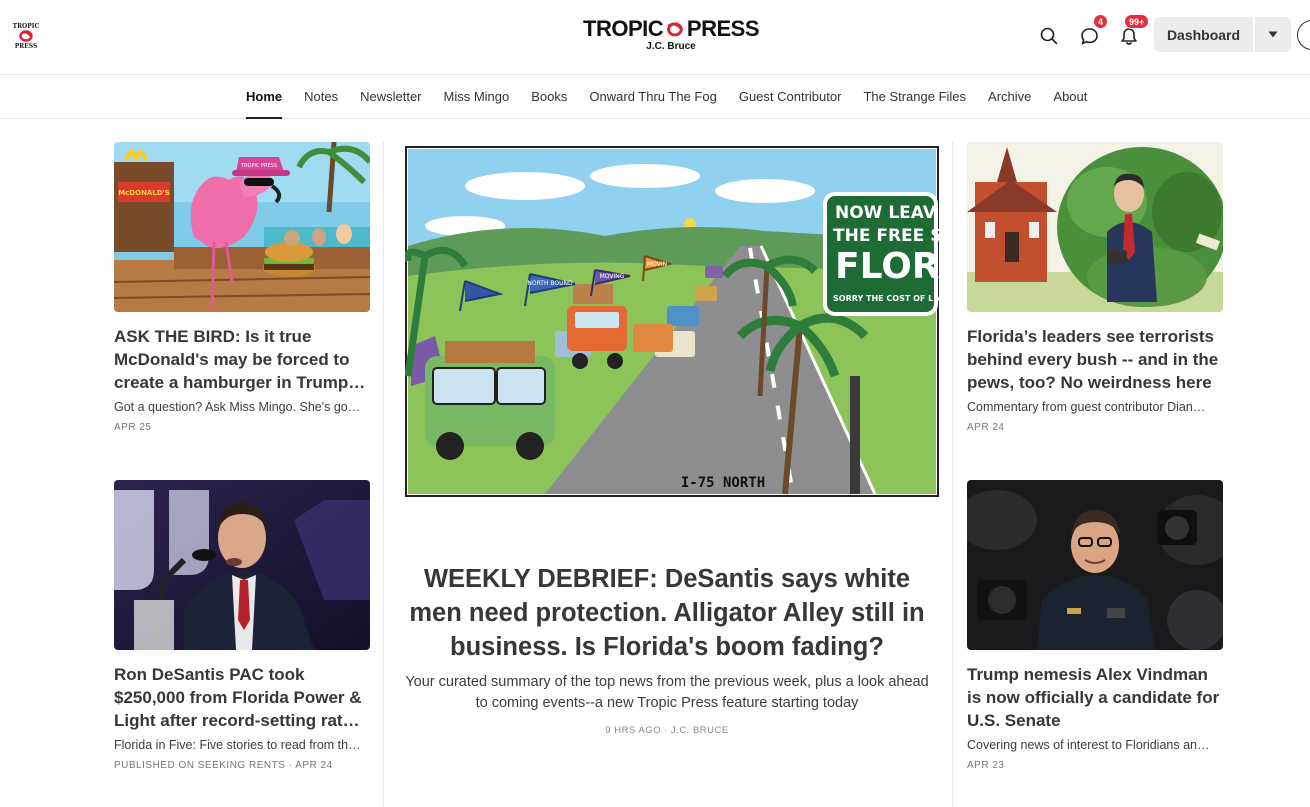 Image resolution: width=1310 pixels, height=807 pixels. Describe the element at coordinates (1095, 565) in the screenshot. I see `vindman-photo-image` at that location.